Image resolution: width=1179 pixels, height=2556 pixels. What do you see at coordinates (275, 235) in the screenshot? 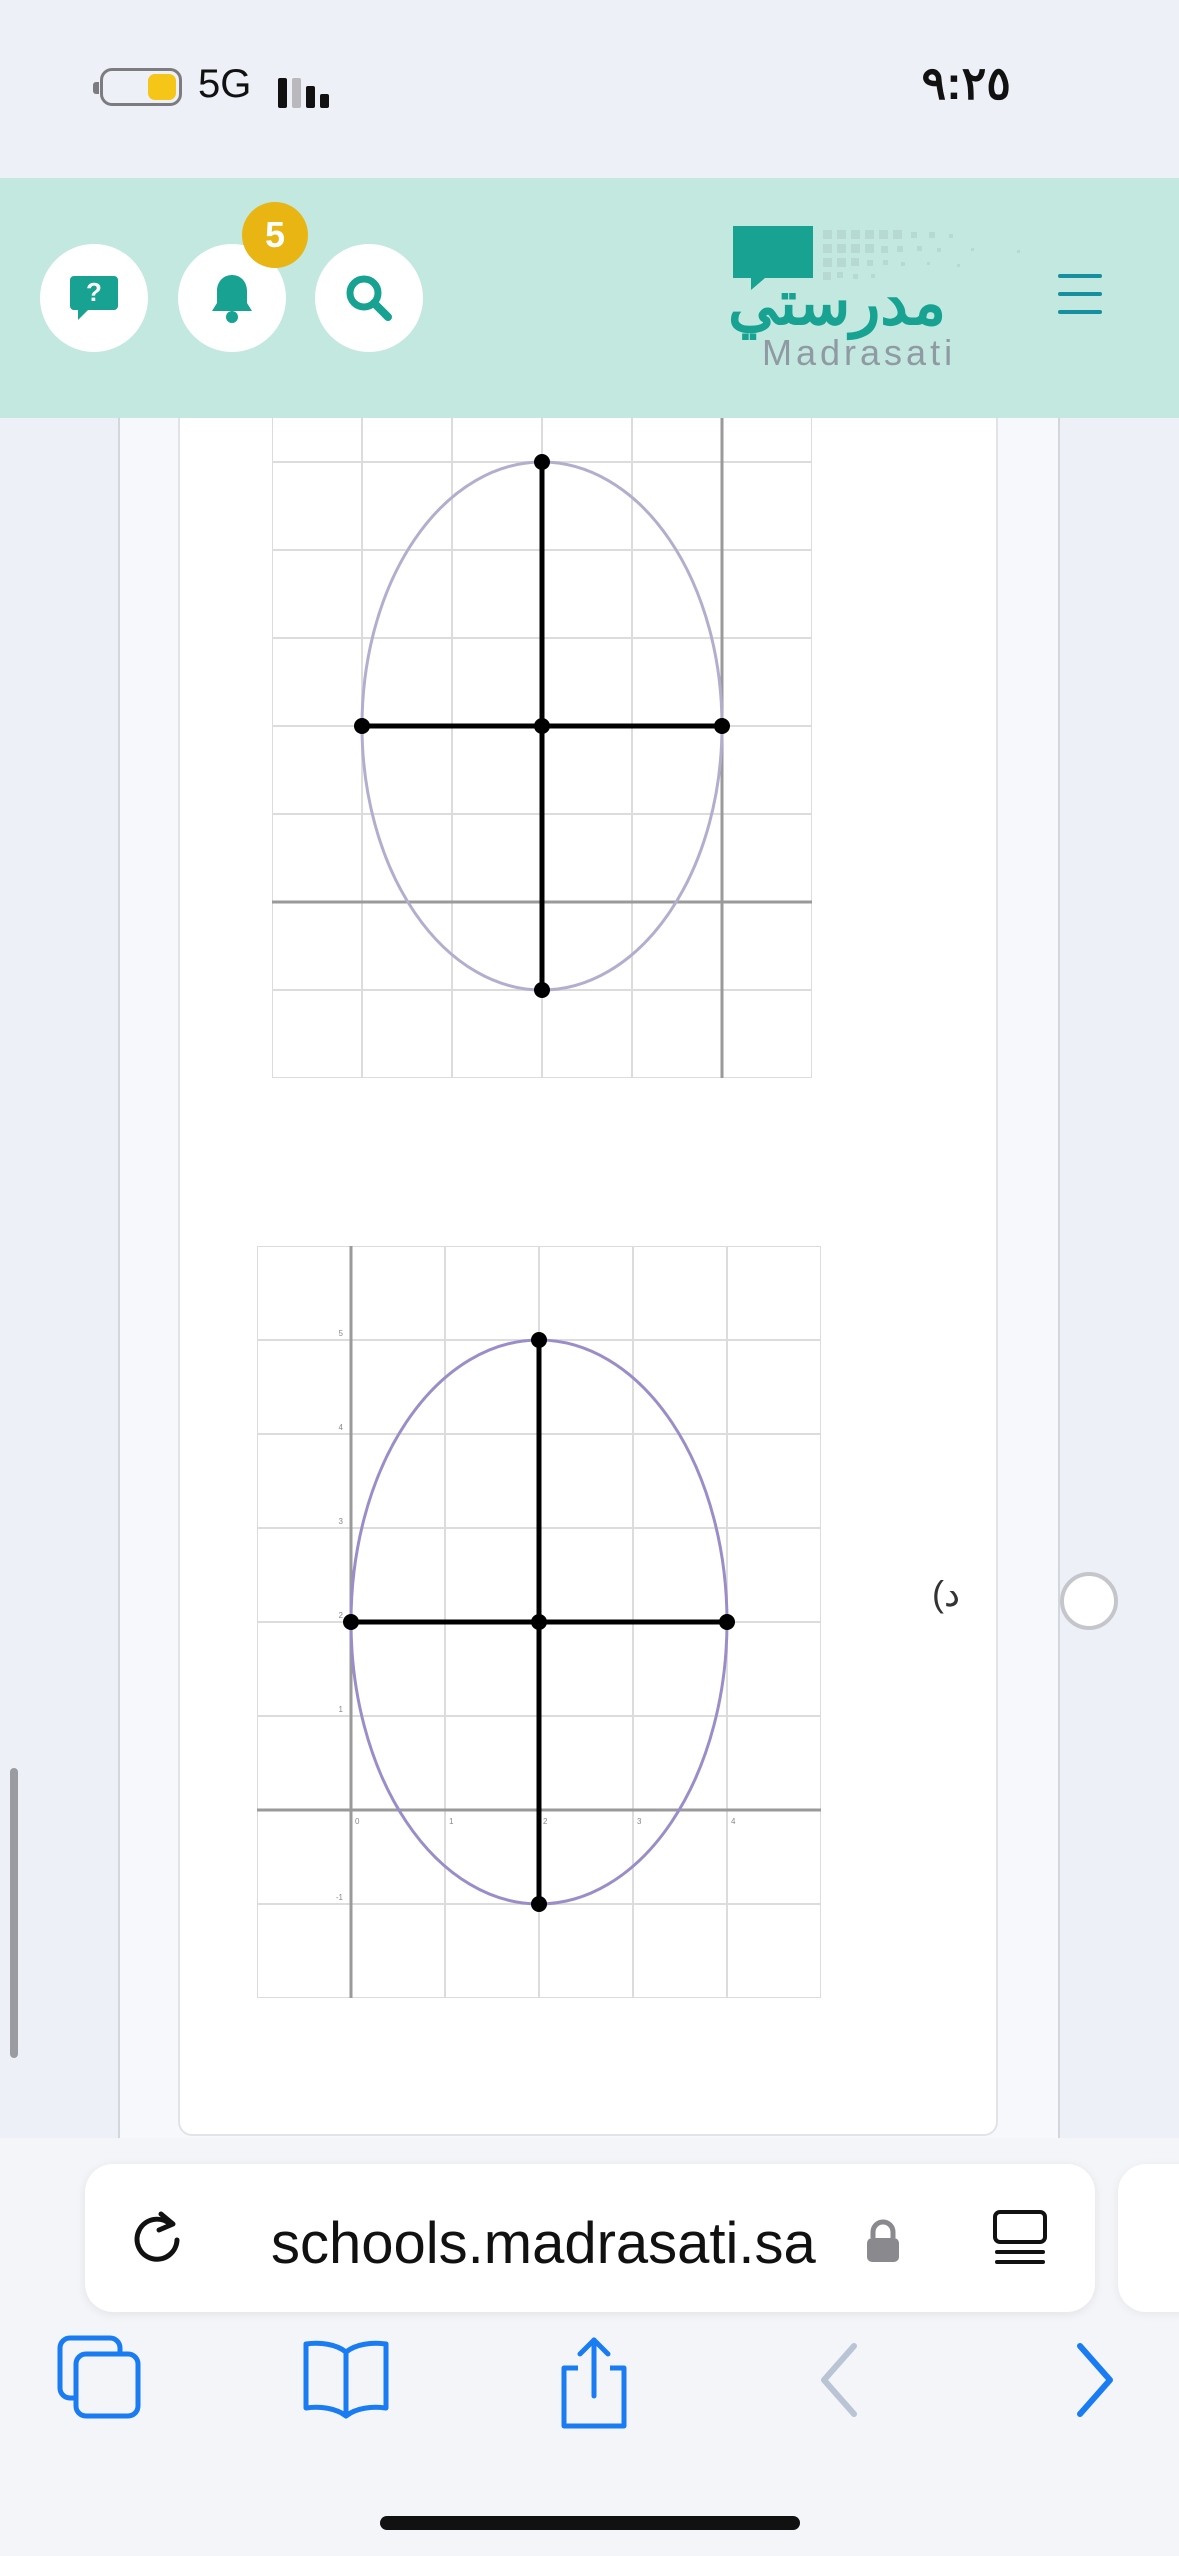
I see `notification-badge: 5` at bounding box center [275, 235].